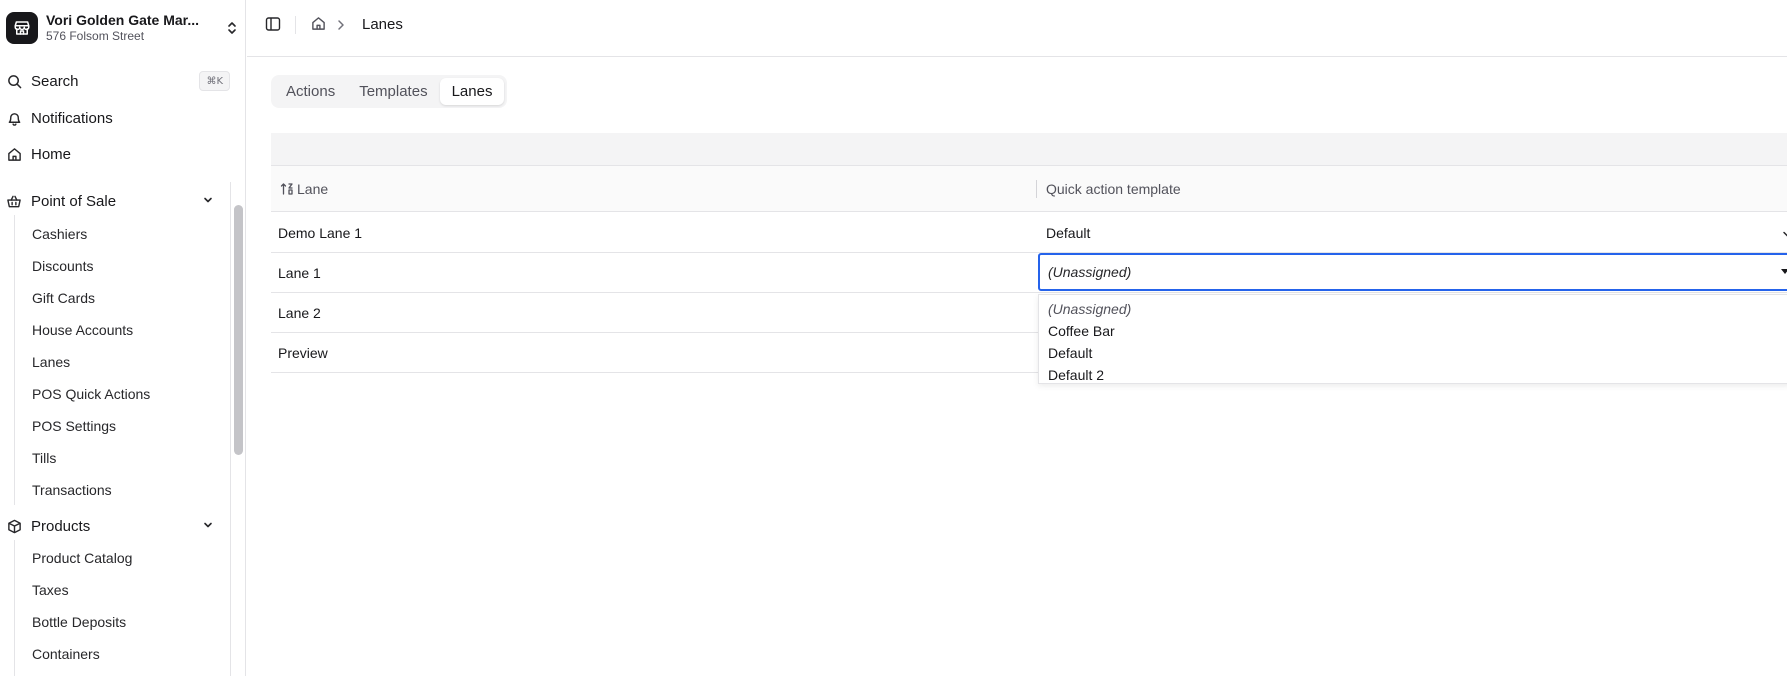 This screenshot has height=676, width=1787. I want to click on template-select: Default, so click(1412, 233).